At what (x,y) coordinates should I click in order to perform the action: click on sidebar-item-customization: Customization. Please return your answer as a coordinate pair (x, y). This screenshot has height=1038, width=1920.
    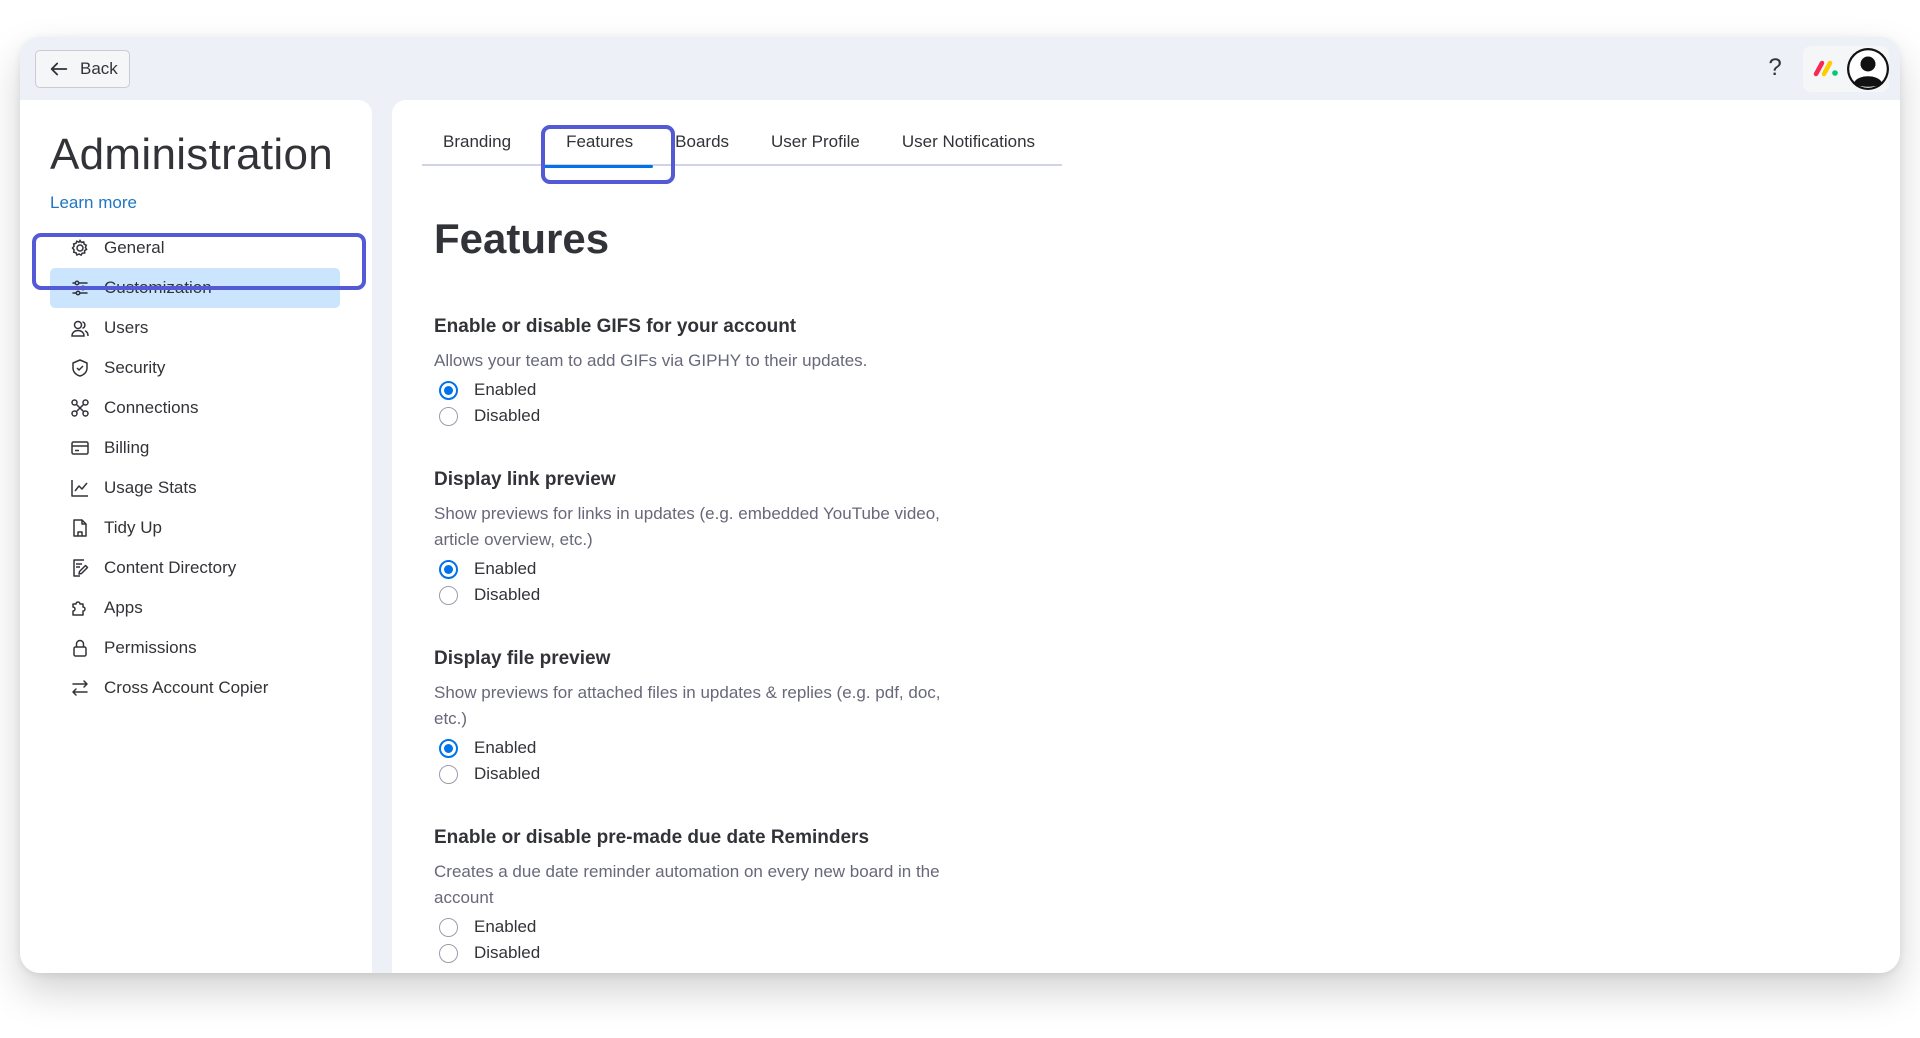
    Looking at the image, I should click on (195, 288).